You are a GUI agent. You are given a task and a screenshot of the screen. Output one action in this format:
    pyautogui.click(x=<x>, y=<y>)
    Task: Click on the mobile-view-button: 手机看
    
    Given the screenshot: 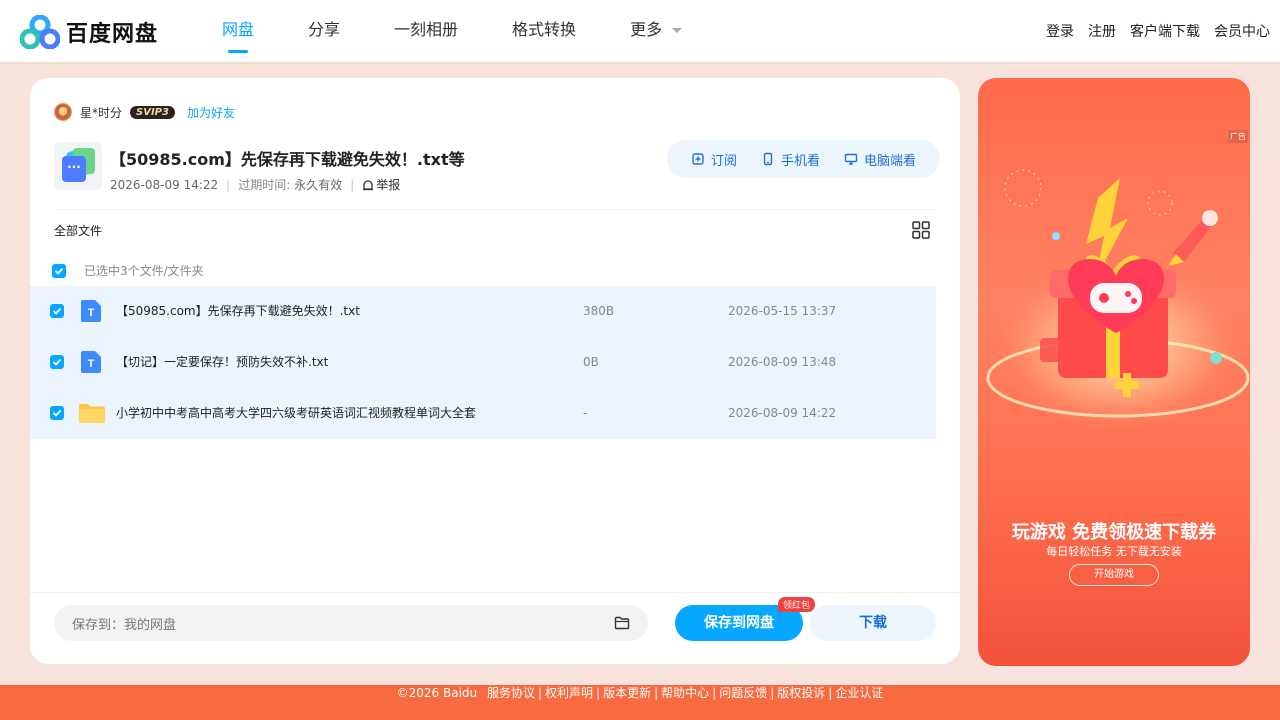 What is the action you would take?
    pyautogui.click(x=790, y=159)
    